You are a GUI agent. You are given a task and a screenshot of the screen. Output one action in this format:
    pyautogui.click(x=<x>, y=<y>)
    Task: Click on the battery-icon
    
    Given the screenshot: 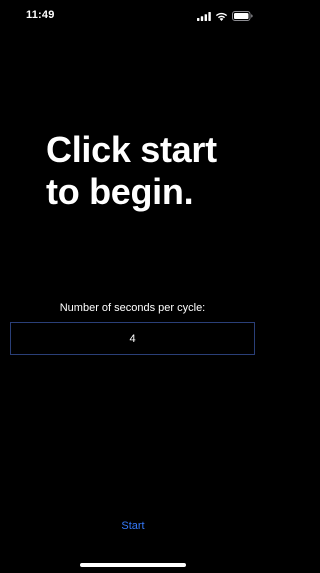 What is the action you would take?
    pyautogui.click(x=242, y=16)
    